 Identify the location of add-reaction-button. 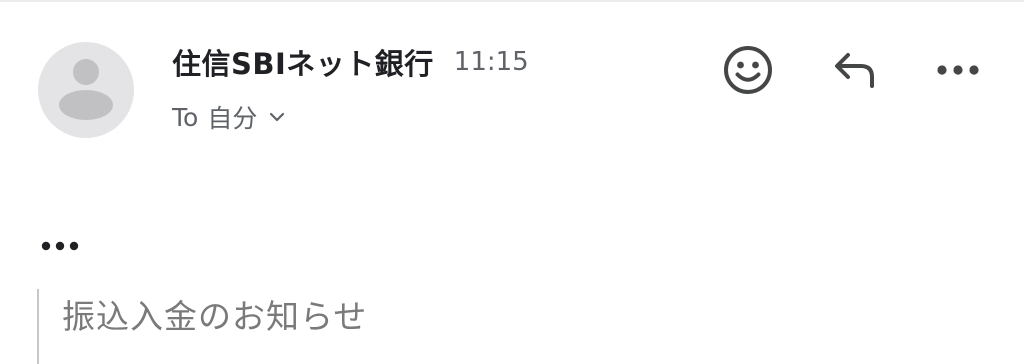
(748, 70).